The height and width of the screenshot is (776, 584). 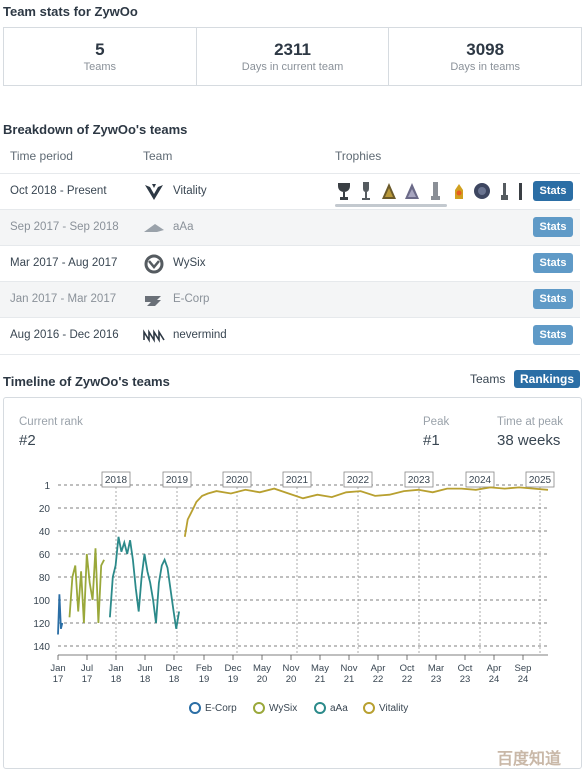 What do you see at coordinates (51, 422) in the screenshot?
I see `current-rank-label: Current rank` at bounding box center [51, 422].